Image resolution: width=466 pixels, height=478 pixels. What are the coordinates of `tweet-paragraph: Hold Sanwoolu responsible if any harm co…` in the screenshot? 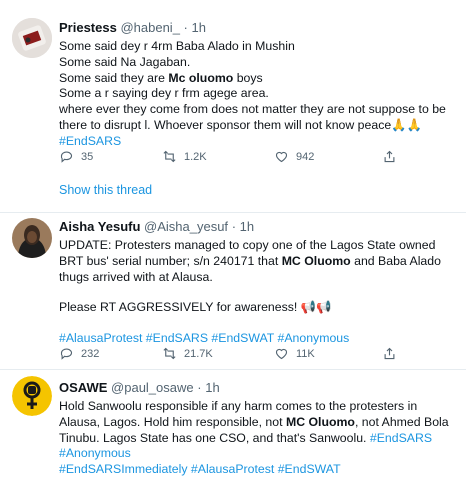 It's located at (254, 438).